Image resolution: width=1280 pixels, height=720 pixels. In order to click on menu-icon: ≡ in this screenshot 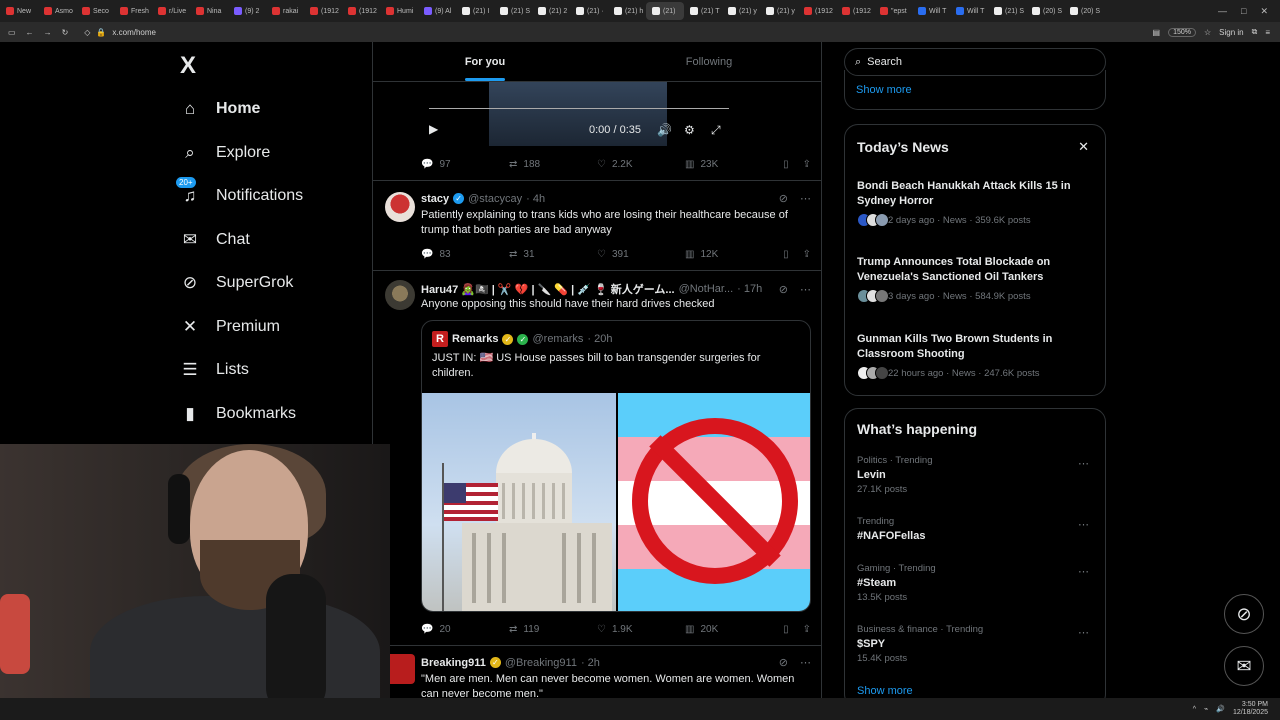, I will do `click(1267, 32)`.